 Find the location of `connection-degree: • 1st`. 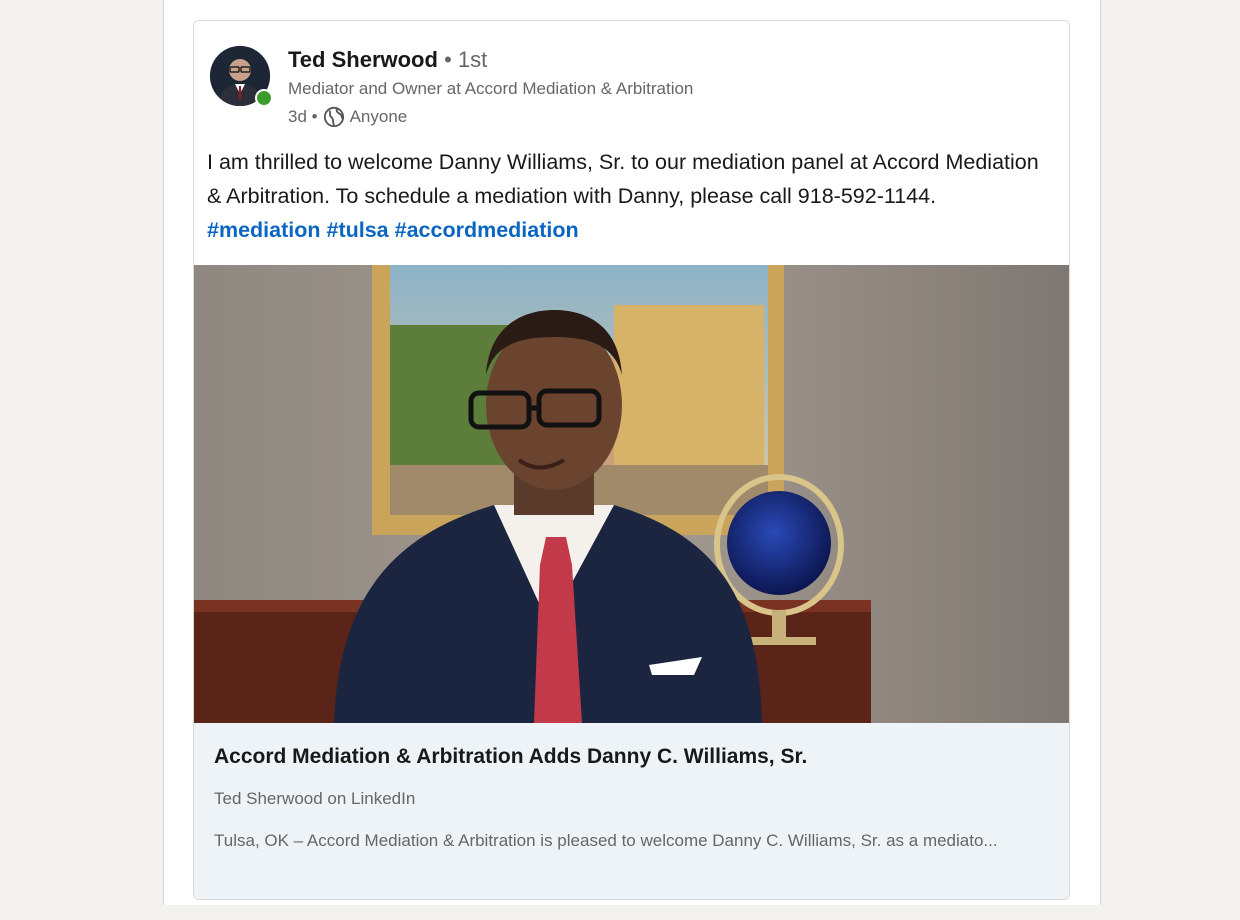

connection-degree: • 1st is located at coordinates (466, 59).